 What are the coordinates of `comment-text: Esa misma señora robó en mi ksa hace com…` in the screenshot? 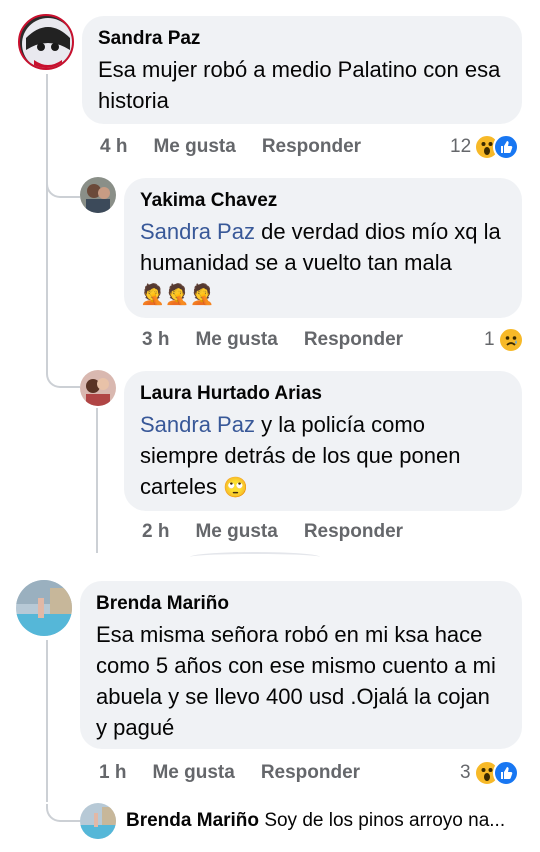 It's located at (296, 681).